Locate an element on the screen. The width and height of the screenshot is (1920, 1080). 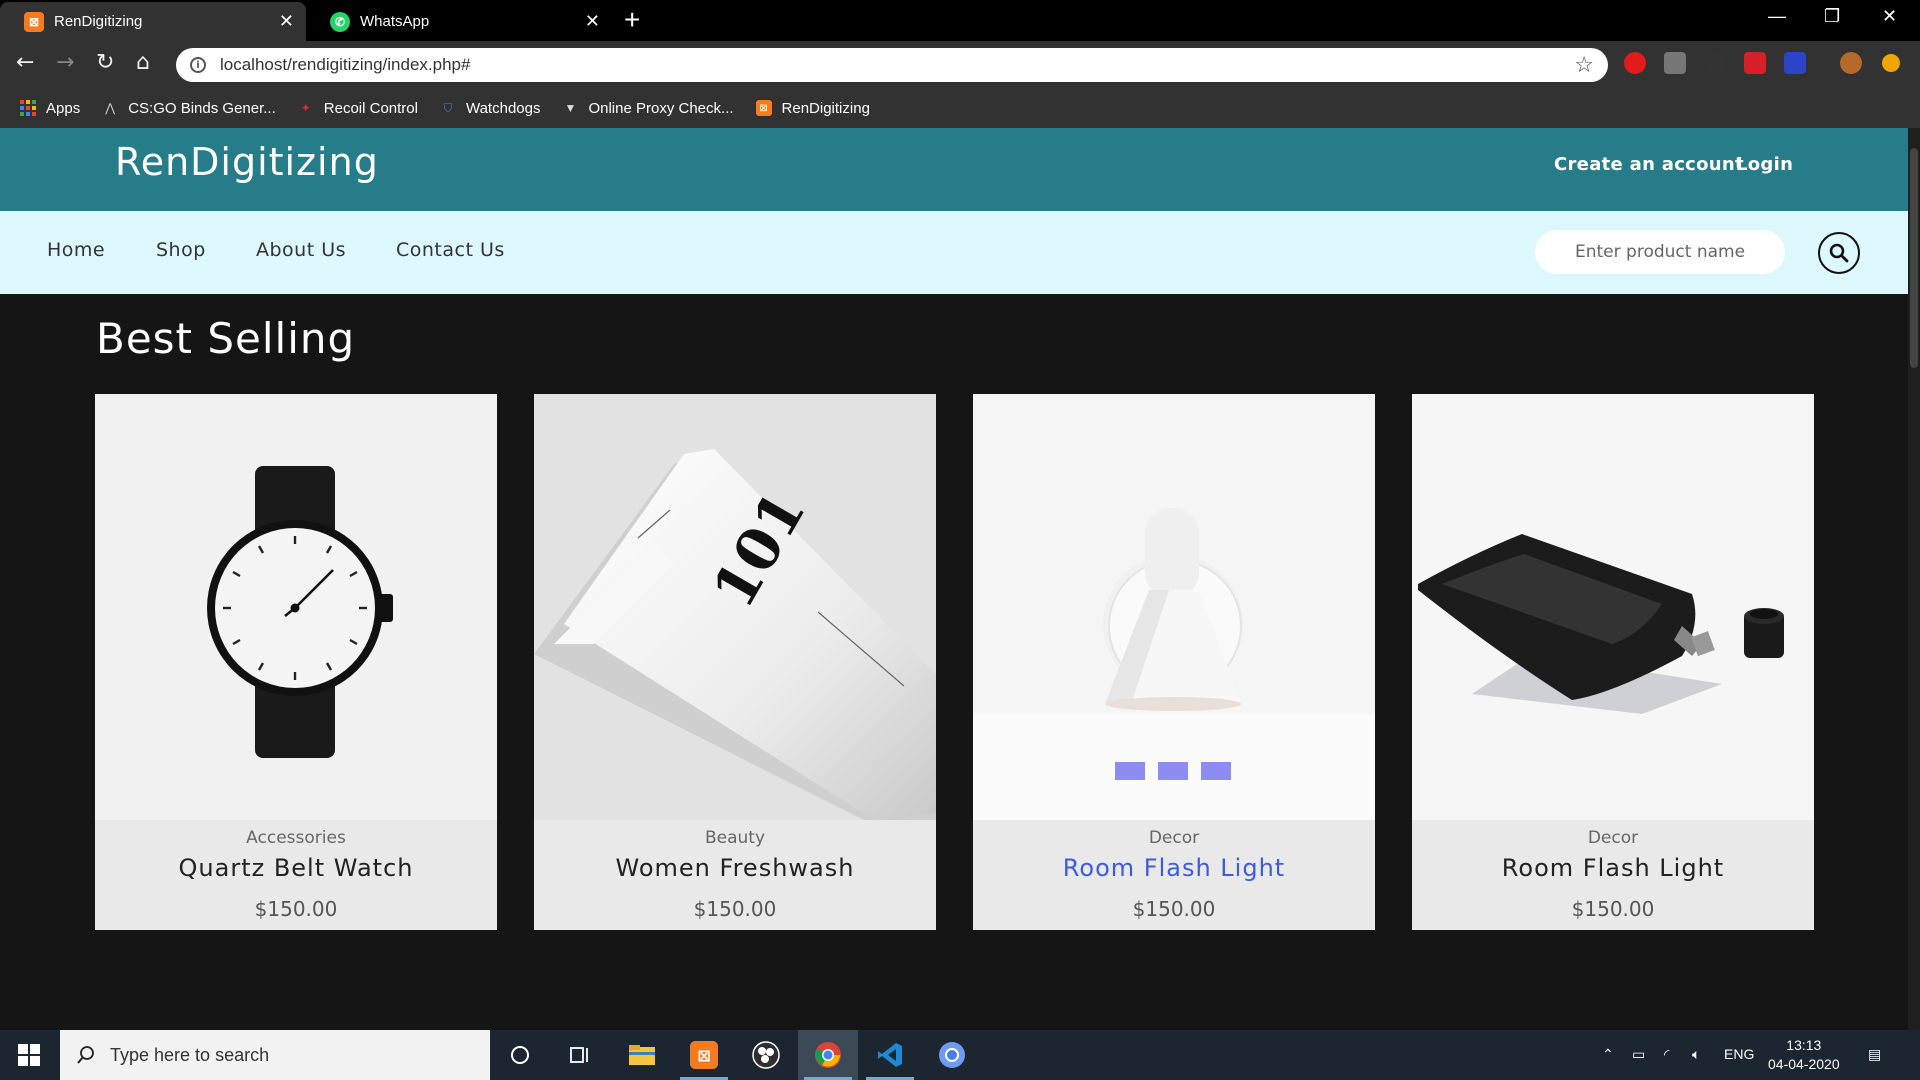
volume-icon: 🔈︎ is located at coordinates (1696, 1054).